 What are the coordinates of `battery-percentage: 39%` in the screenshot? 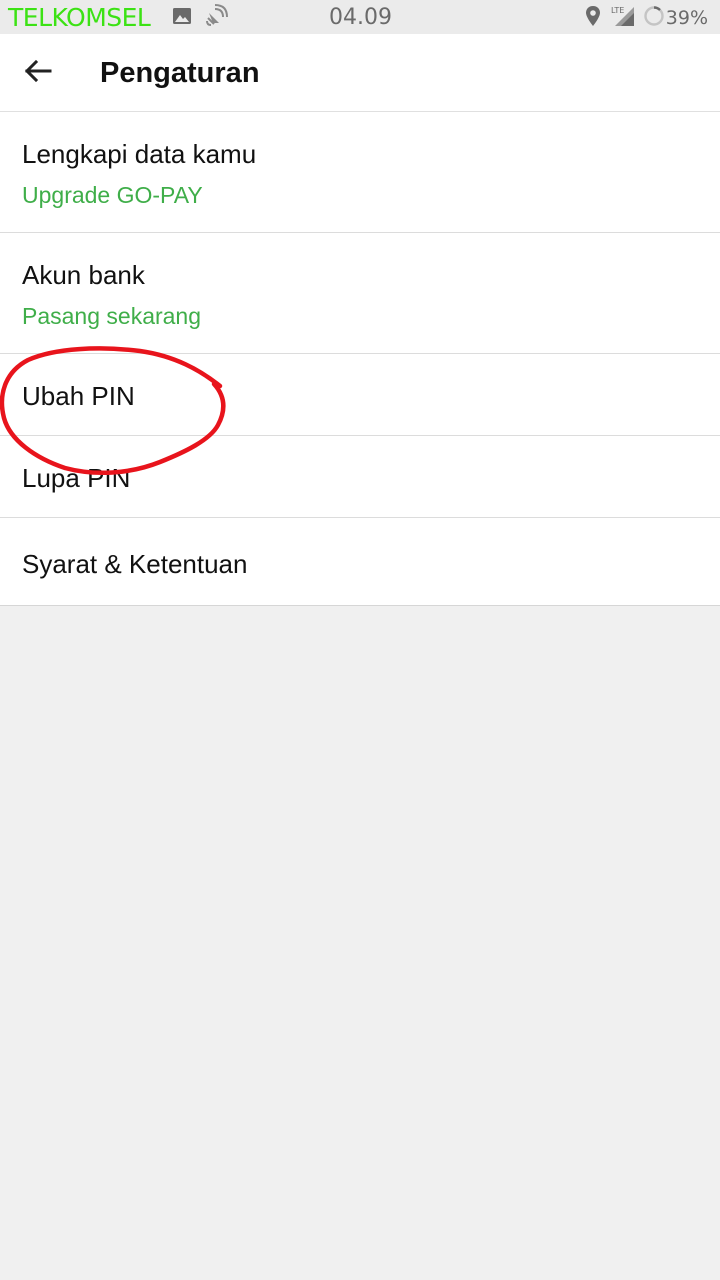 It's located at (686, 18).